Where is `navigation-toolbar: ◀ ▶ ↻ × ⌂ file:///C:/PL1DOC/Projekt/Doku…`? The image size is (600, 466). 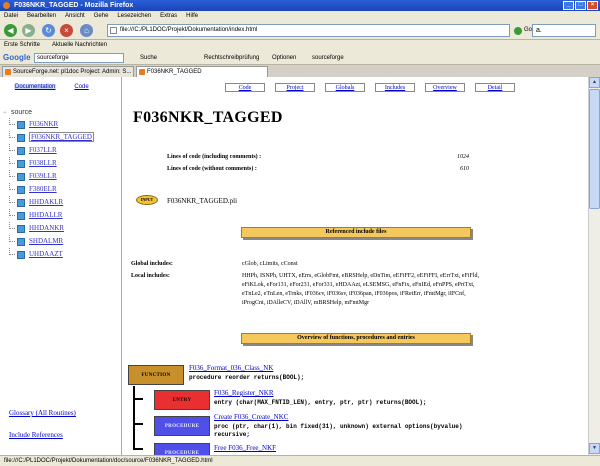
navigation-toolbar: ◀ ▶ ↻ × ⌂ file:///C:/PL1DOC/Projekt/Doku… is located at coordinates (300, 30).